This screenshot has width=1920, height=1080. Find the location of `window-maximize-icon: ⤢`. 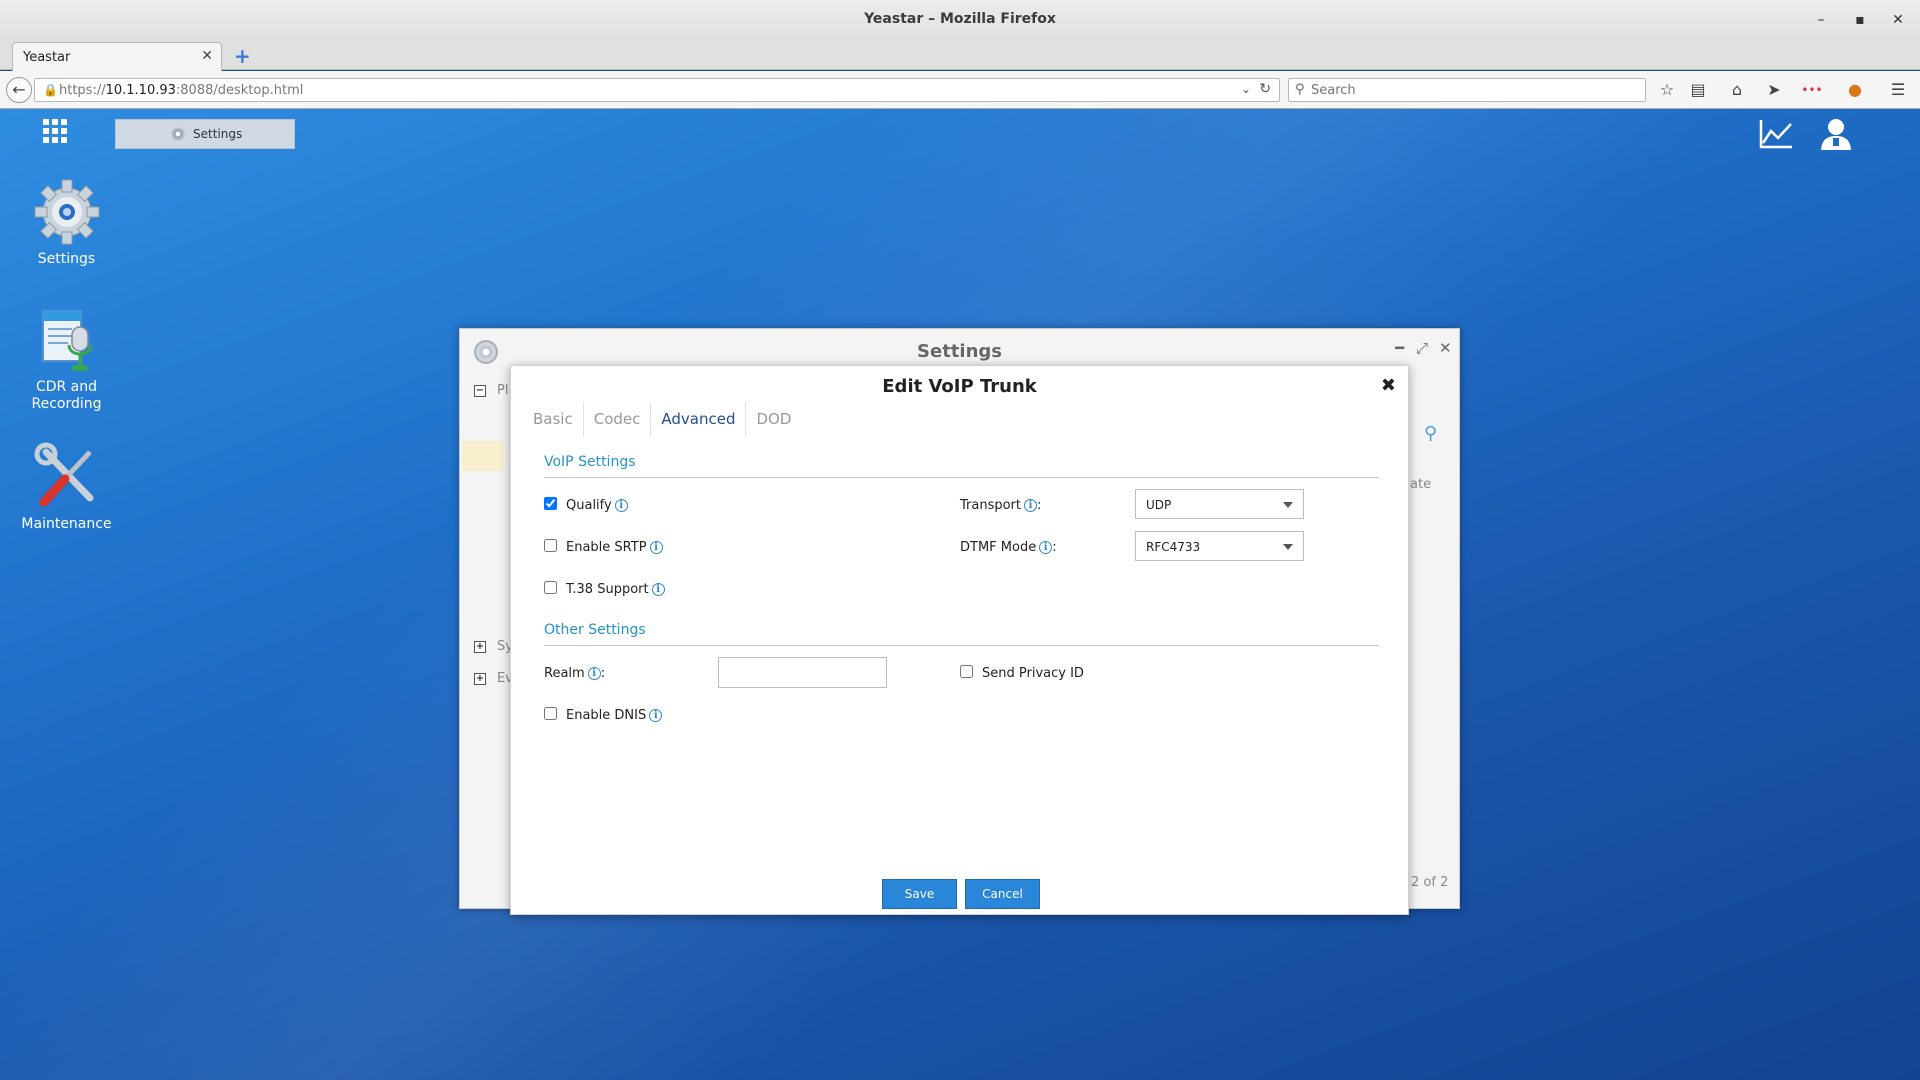

window-maximize-icon: ⤢ is located at coordinates (1422, 348).